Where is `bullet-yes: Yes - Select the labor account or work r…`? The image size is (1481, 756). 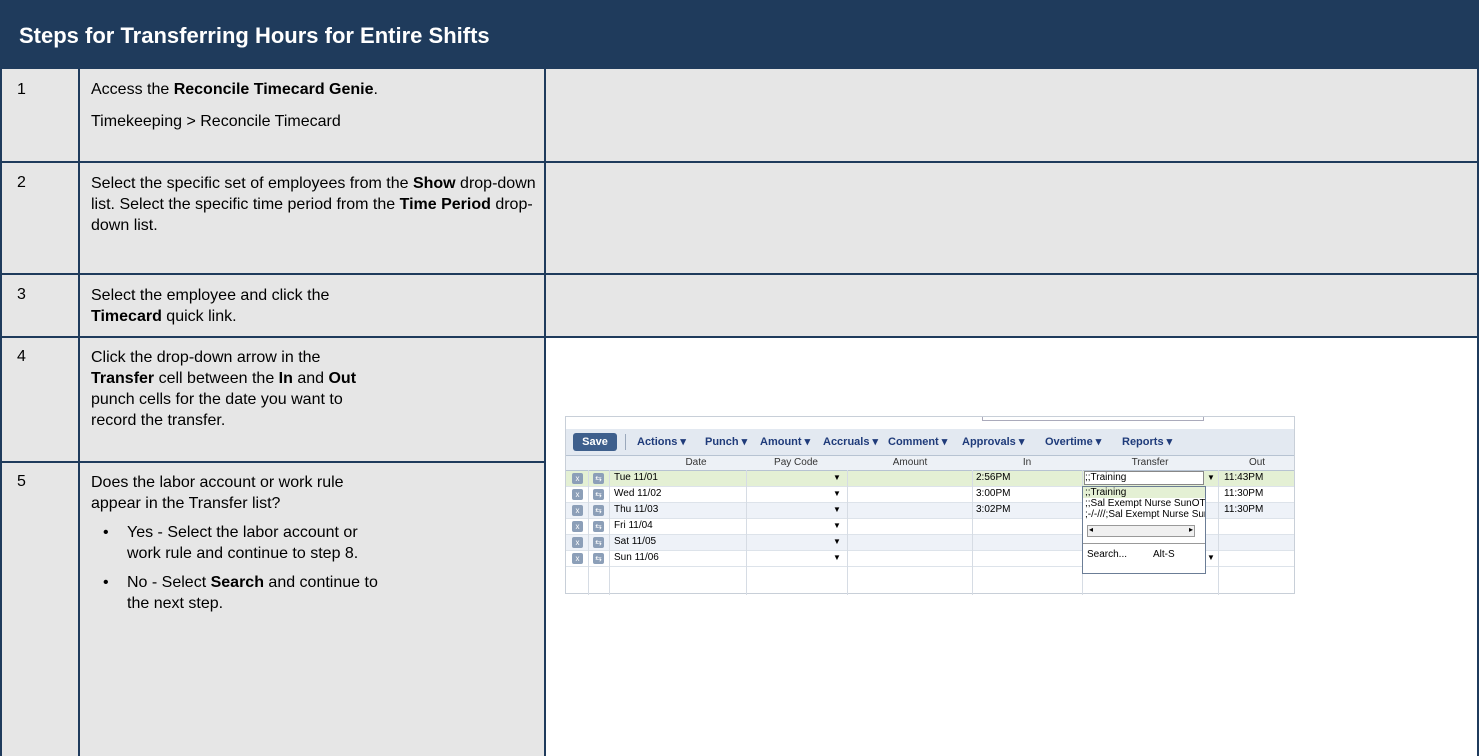
bullet-yes: Yes - Select the labor account or work r… is located at coordinates (241, 543).